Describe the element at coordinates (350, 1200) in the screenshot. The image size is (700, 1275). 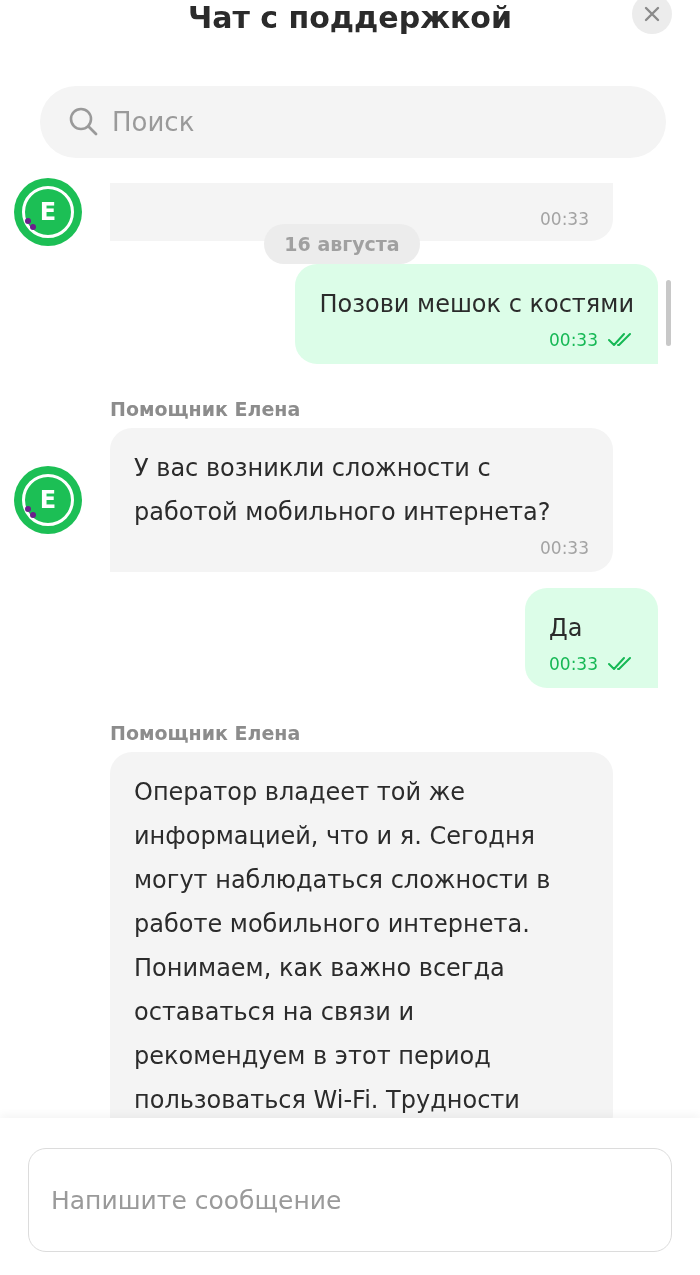
I see `message-input: Напишите сообщение` at that location.